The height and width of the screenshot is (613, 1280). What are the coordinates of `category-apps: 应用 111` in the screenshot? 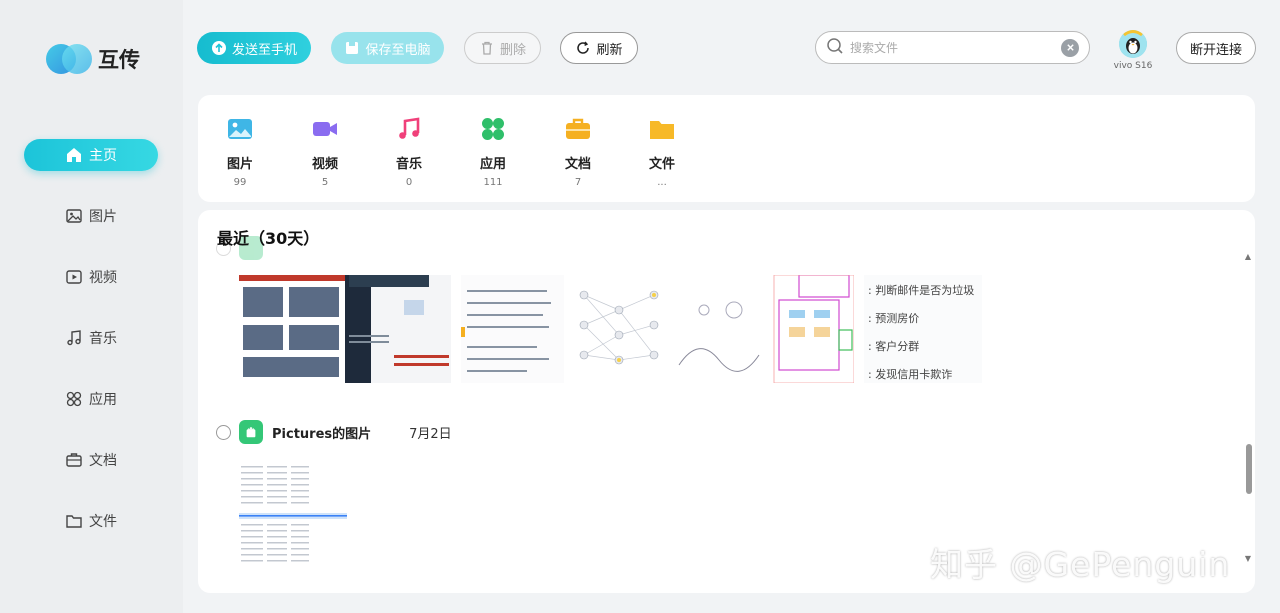 It's located at (493, 151).